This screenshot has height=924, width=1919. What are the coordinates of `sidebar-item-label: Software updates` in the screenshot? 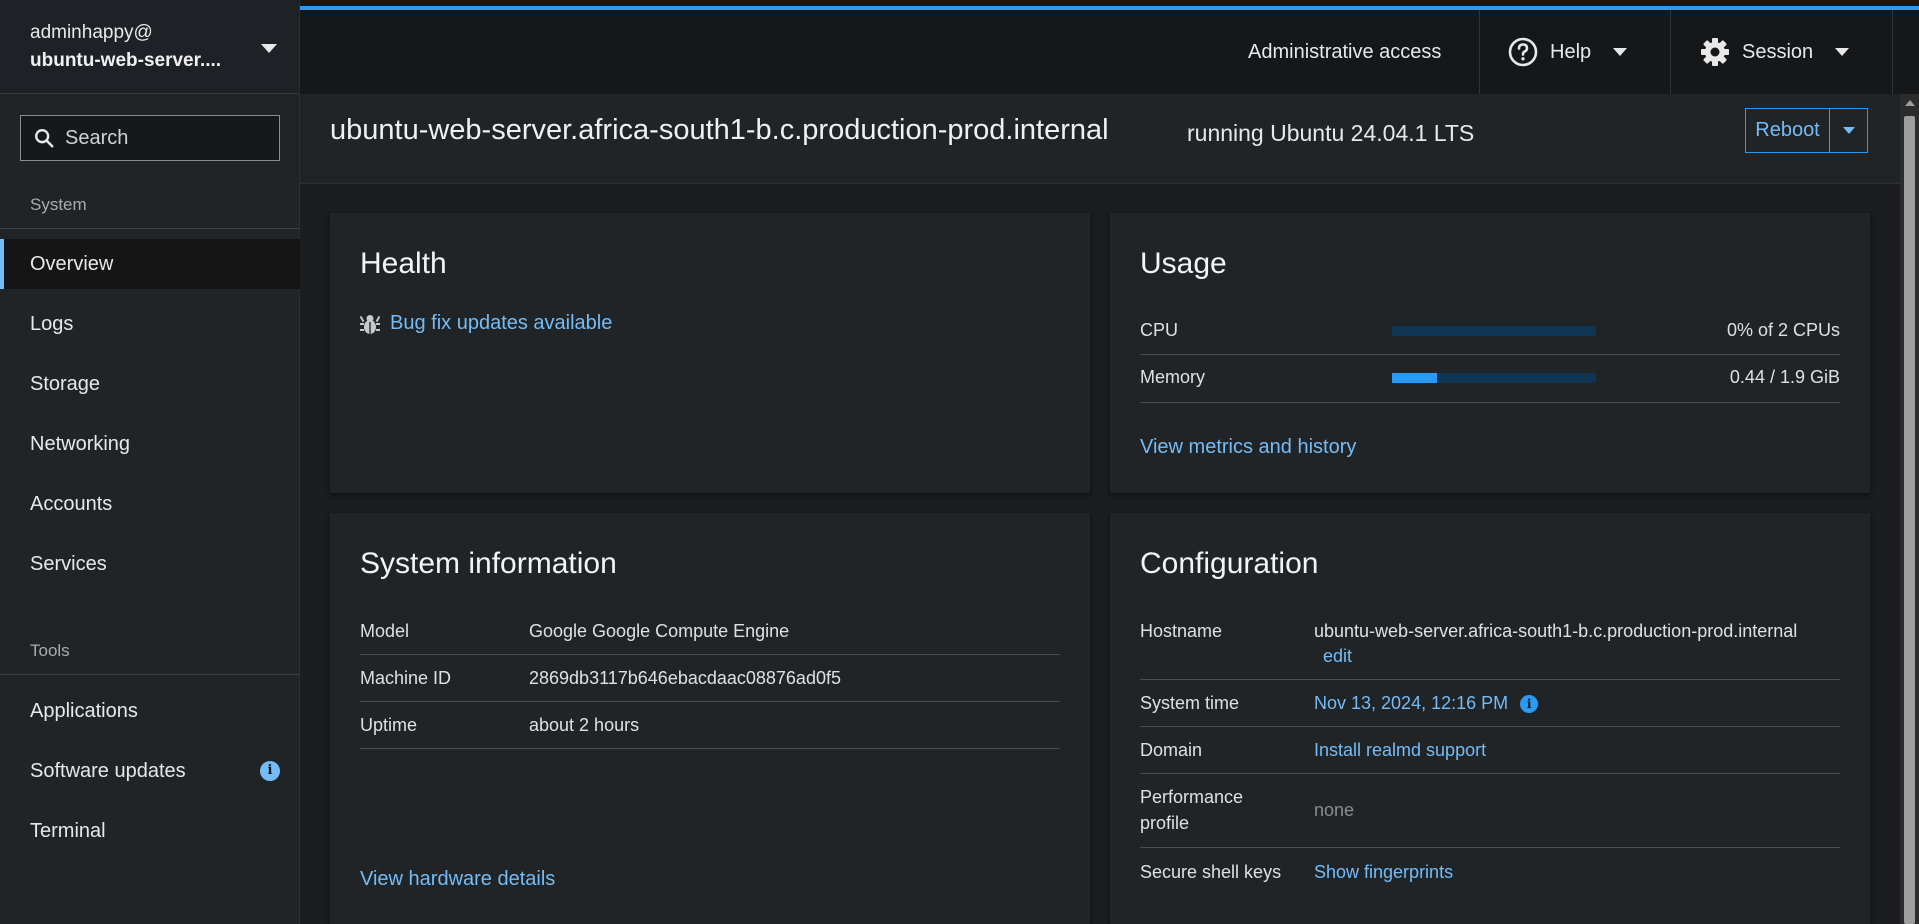 It's located at (108, 771).